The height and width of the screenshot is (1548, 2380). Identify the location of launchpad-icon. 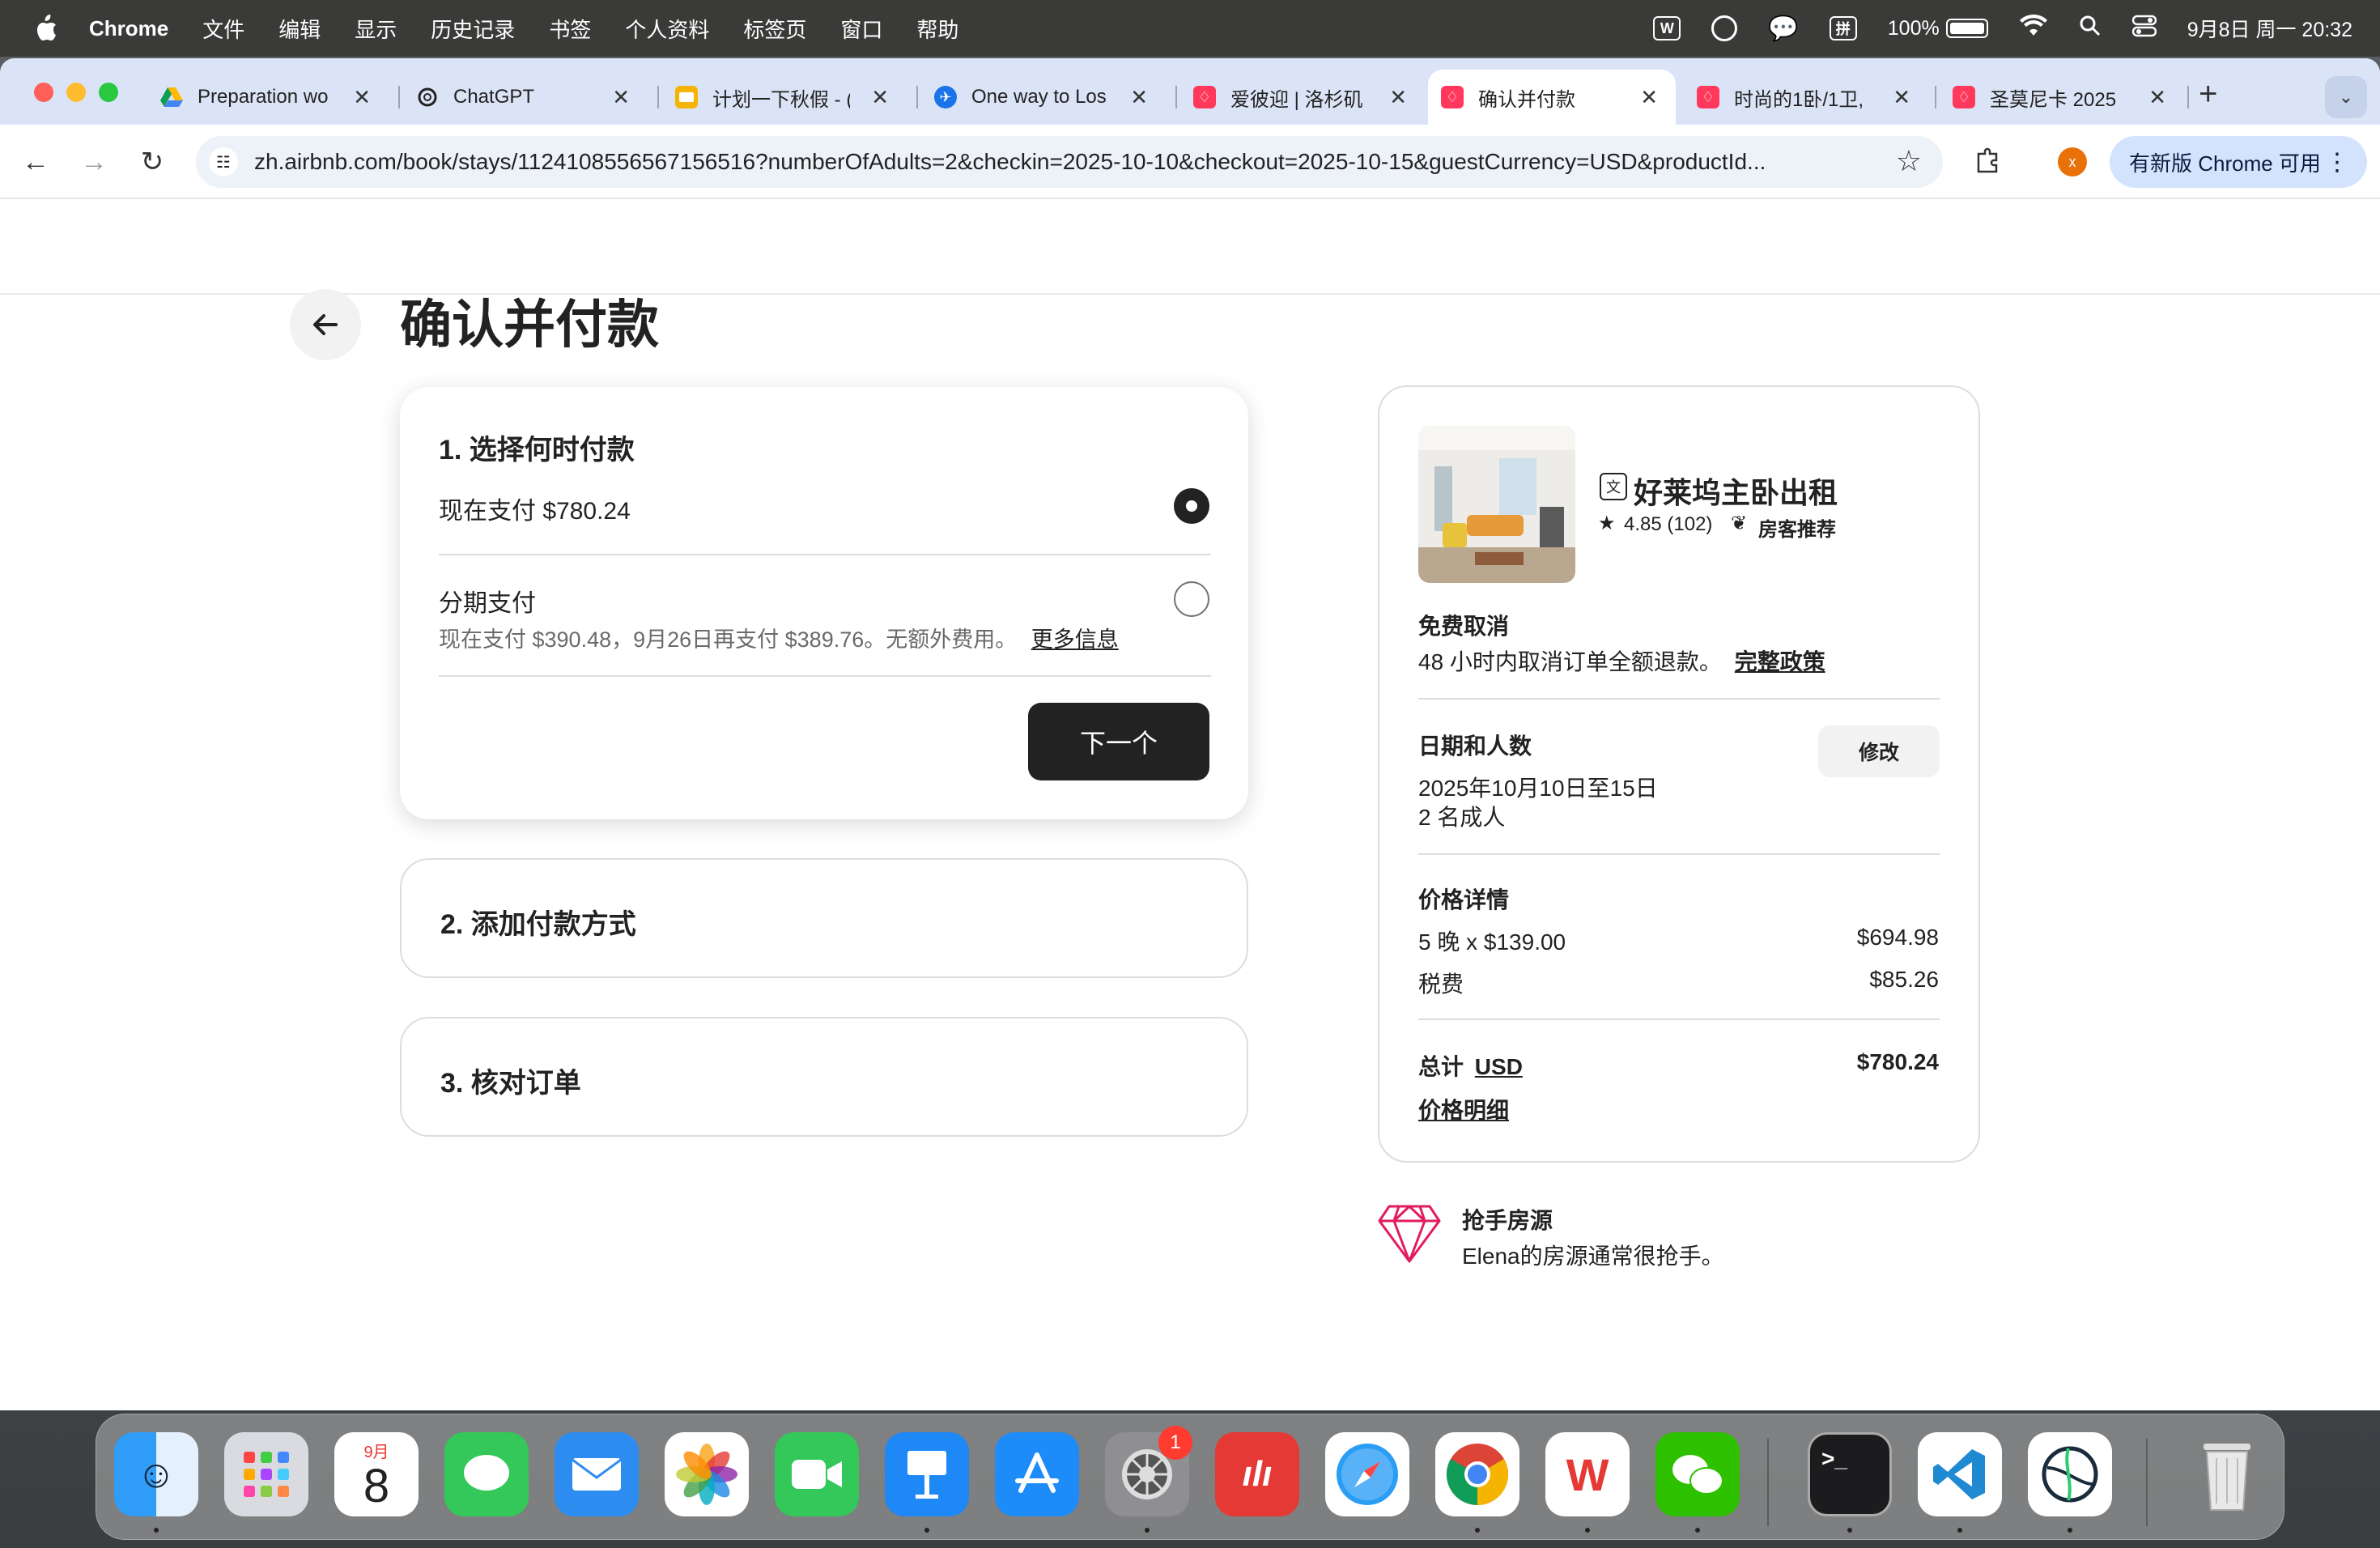
(266, 1474).